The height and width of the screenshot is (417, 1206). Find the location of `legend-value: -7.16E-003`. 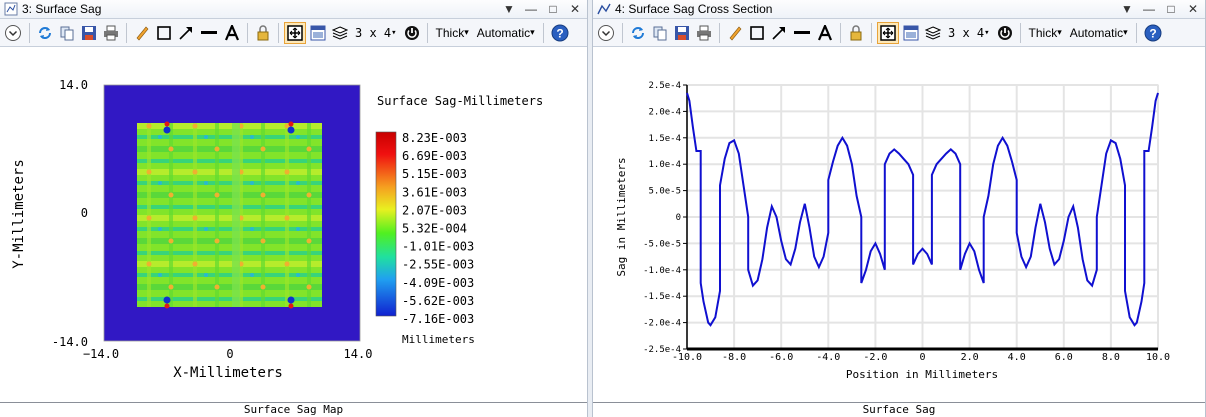

legend-value: -7.16E-003 is located at coordinates (438, 319).